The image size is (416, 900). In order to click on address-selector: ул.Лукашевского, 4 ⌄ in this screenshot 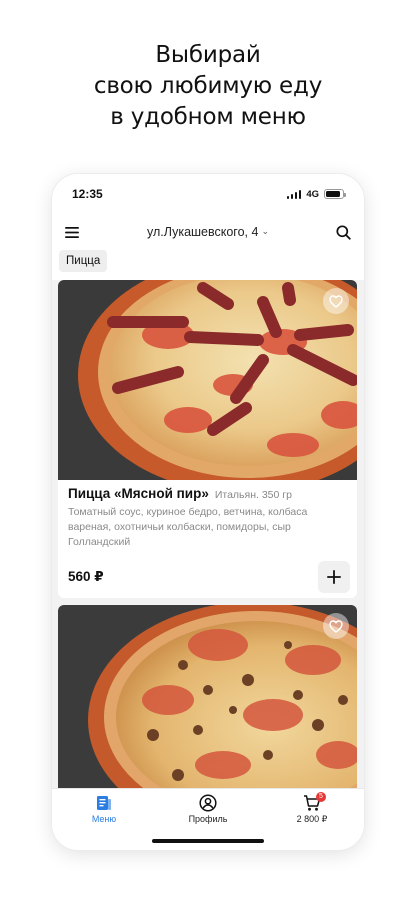, I will do `click(208, 232)`.